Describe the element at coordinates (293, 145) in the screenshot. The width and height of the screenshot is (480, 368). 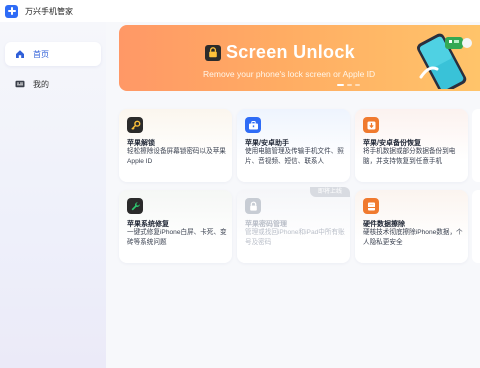
I see `card-phone-assistant: 苹果/安卓助手 使用电脑管理及传输手机文件、照片、音视频、短信、联系人` at that location.